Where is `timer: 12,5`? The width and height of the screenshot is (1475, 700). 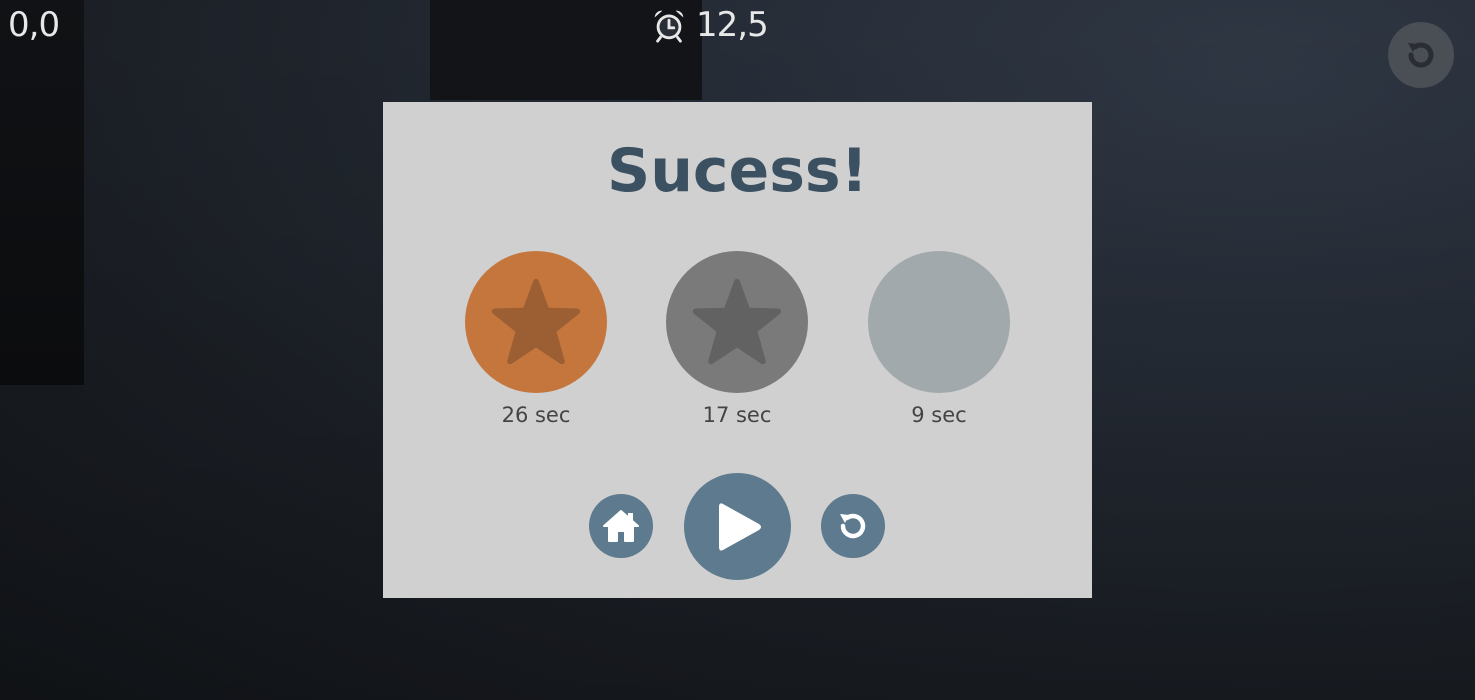
timer: 12,5 is located at coordinates (709, 25).